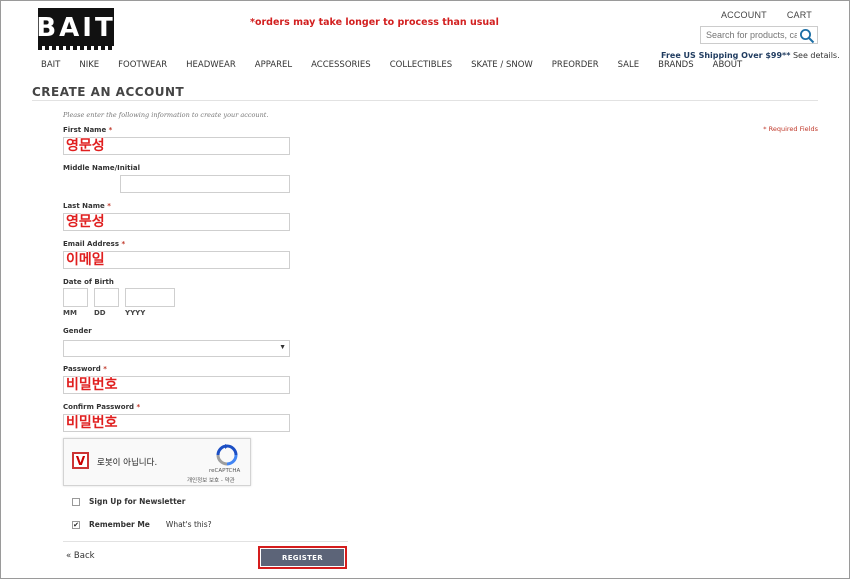  I want to click on last-name-label-text: Last Name, so click(84, 206).